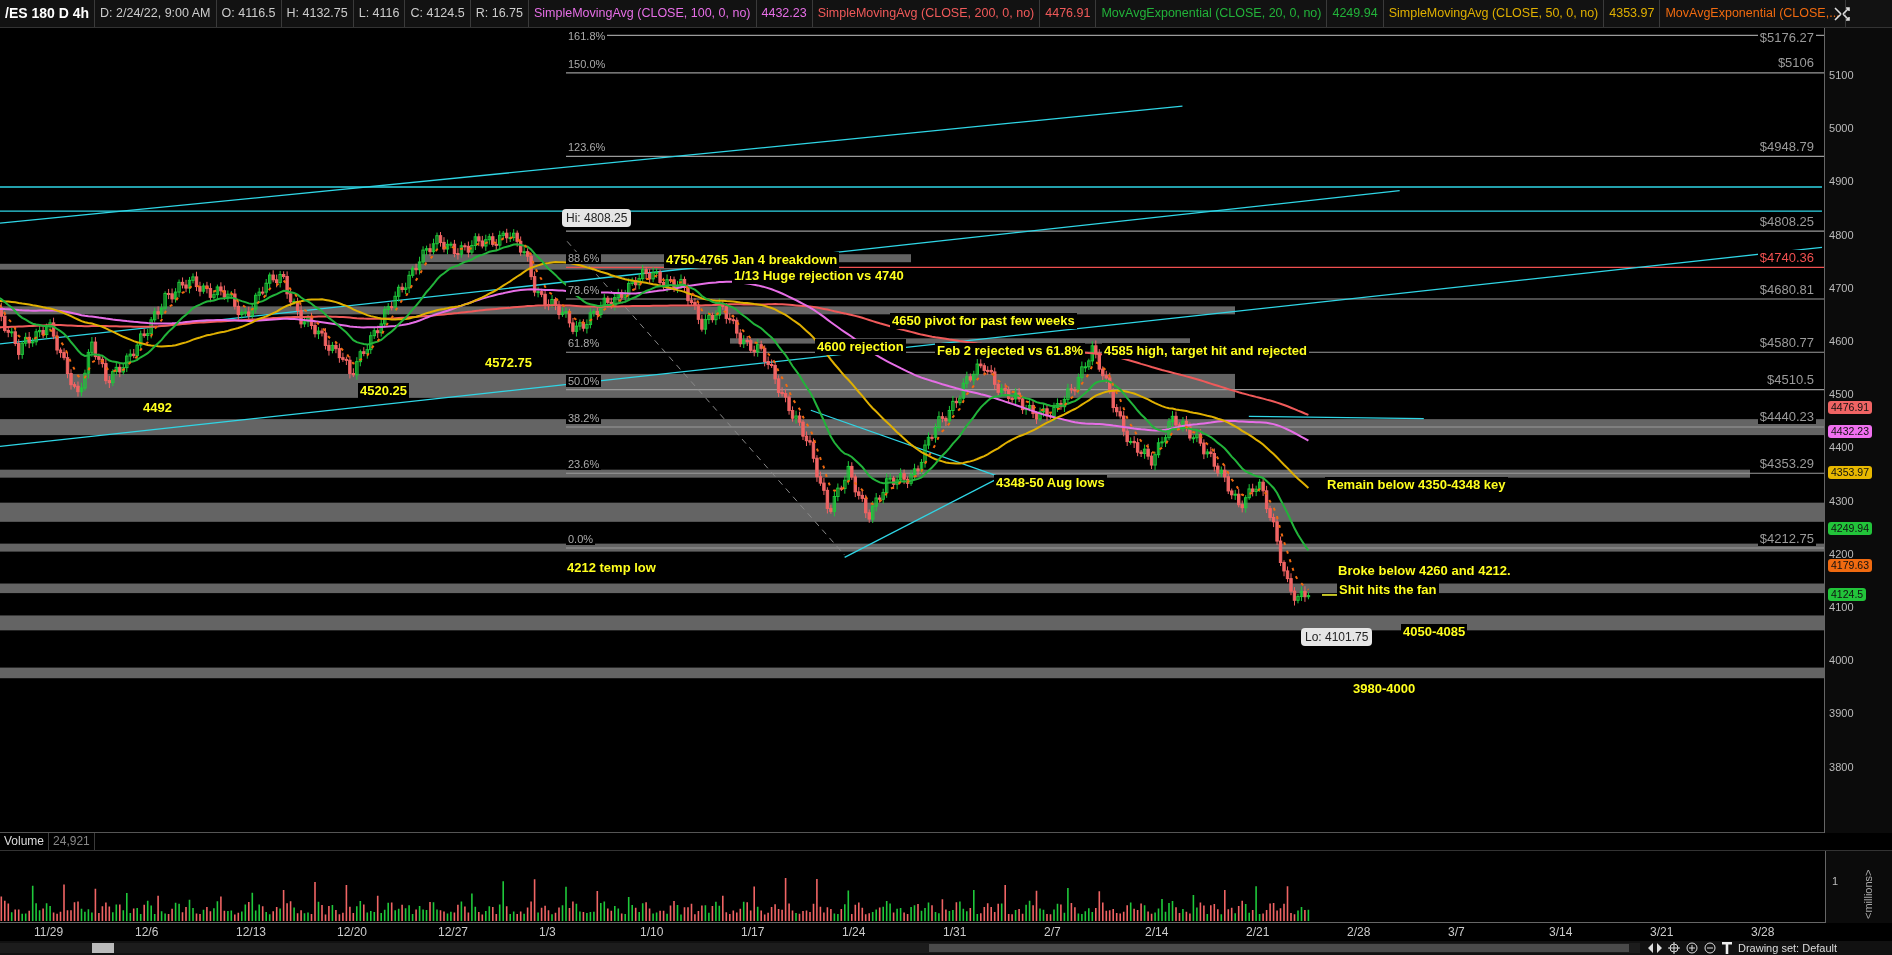  What do you see at coordinates (1841, 554) in the screenshot?
I see `price-axis-label: 4200` at bounding box center [1841, 554].